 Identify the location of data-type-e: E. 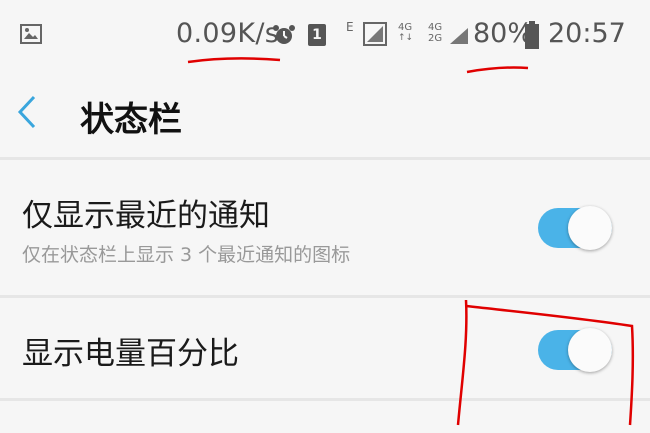
(350, 27).